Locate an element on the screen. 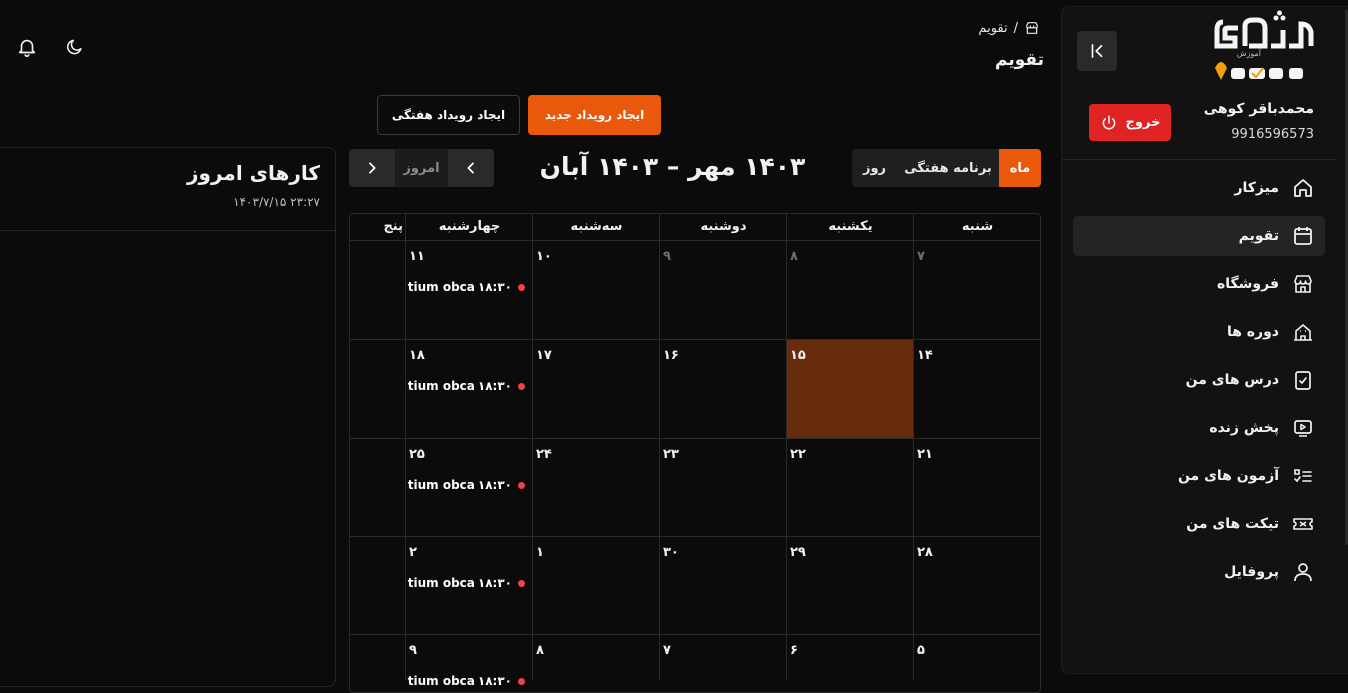 The height and width of the screenshot is (693, 1348). moon-icon is located at coordinates (74, 47).